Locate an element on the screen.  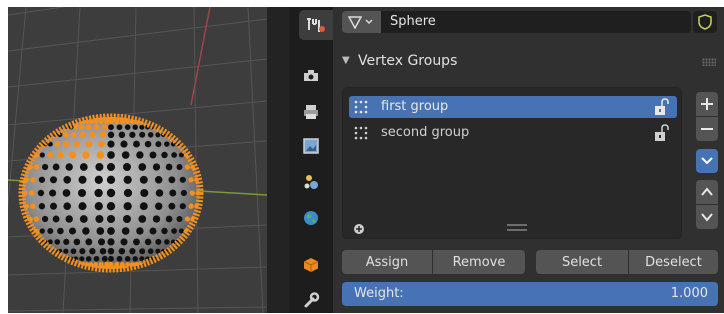
tool-tab is located at coordinates (316, 25).